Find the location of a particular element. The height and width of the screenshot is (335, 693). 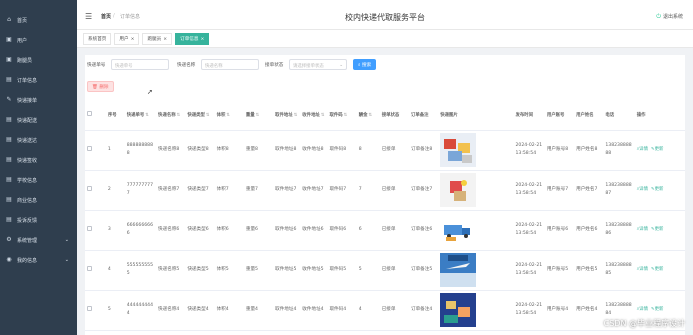

cell-uname: 用户姓名8 is located at coordinates (589, 150).